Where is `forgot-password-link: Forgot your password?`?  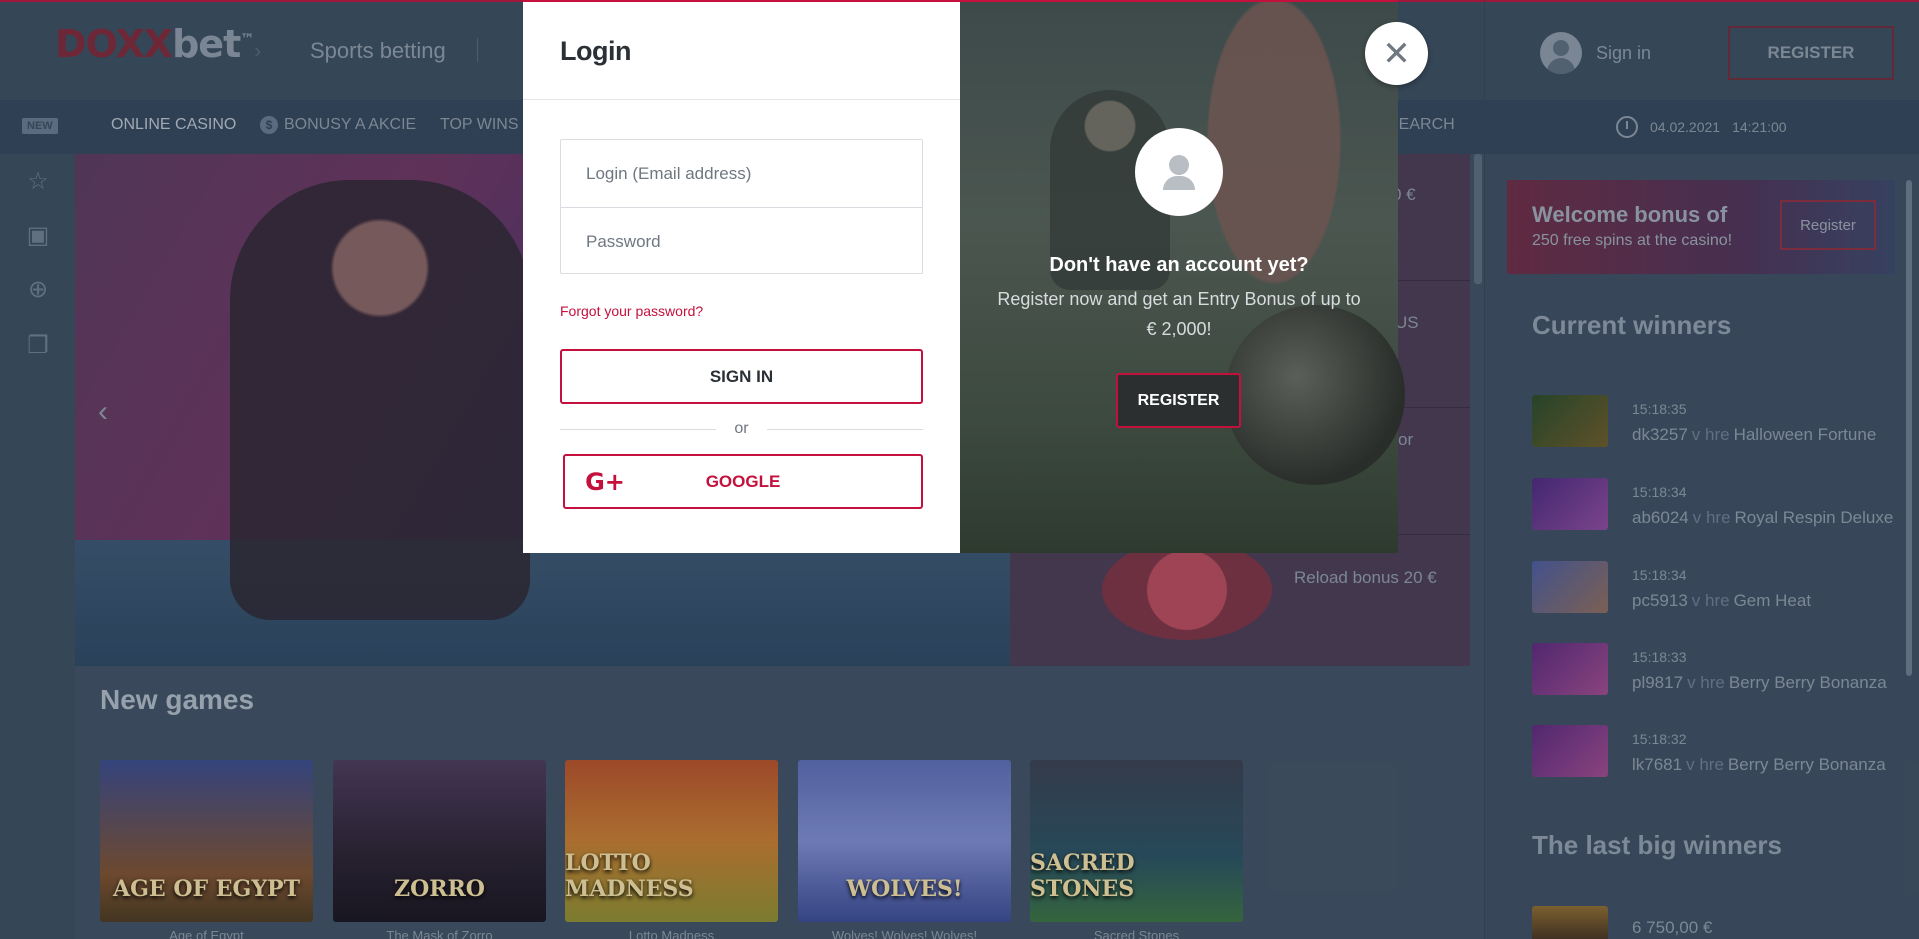 forgot-password-link: Forgot your password? is located at coordinates (631, 311).